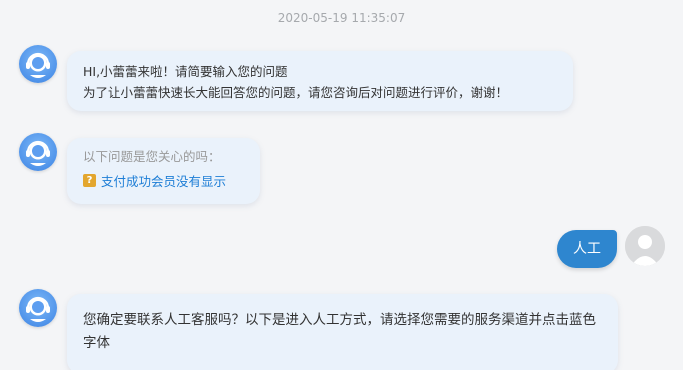 This screenshot has height=370, width=683. What do you see at coordinates (296, 92) in the screenshot?
I see `message-line: 为了让小蕾蕾快速长大能回答您的问题，请您咨询后对问题进行评价，谢谢！` at bounding box center [296, 92].